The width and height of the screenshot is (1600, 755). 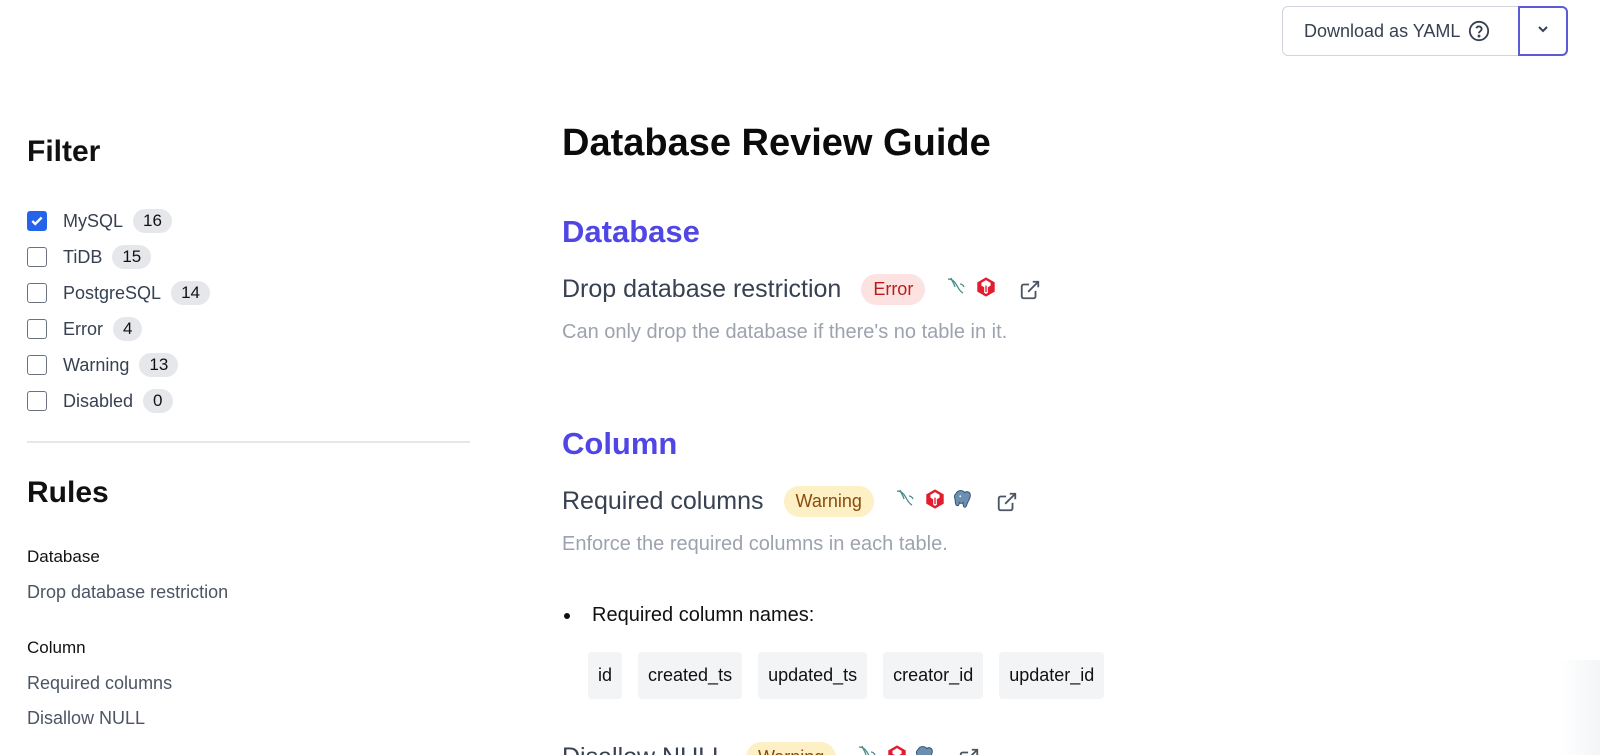 What do you see at coordinates (68, 492) in the screenshot?
I see `rules-heading: Rules` at bounding box center [68, 492].